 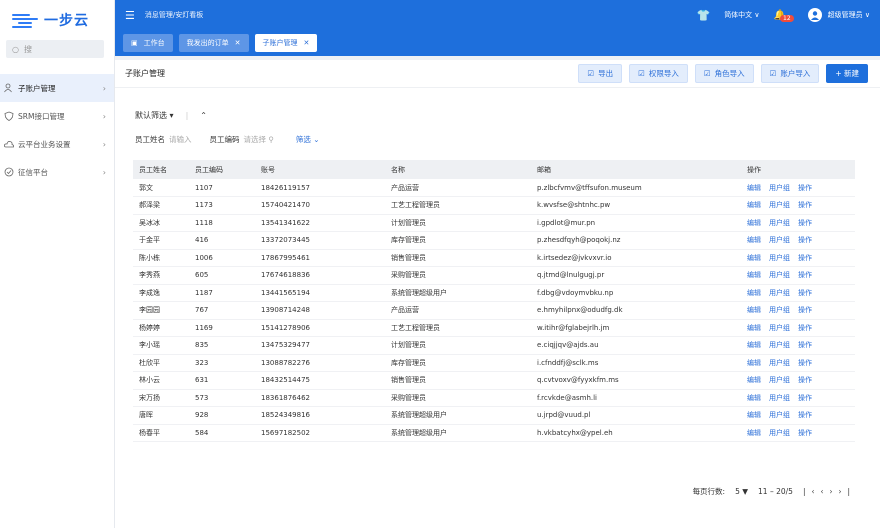 I want to click on new-button: + 新建, so click(x=847, y=73).